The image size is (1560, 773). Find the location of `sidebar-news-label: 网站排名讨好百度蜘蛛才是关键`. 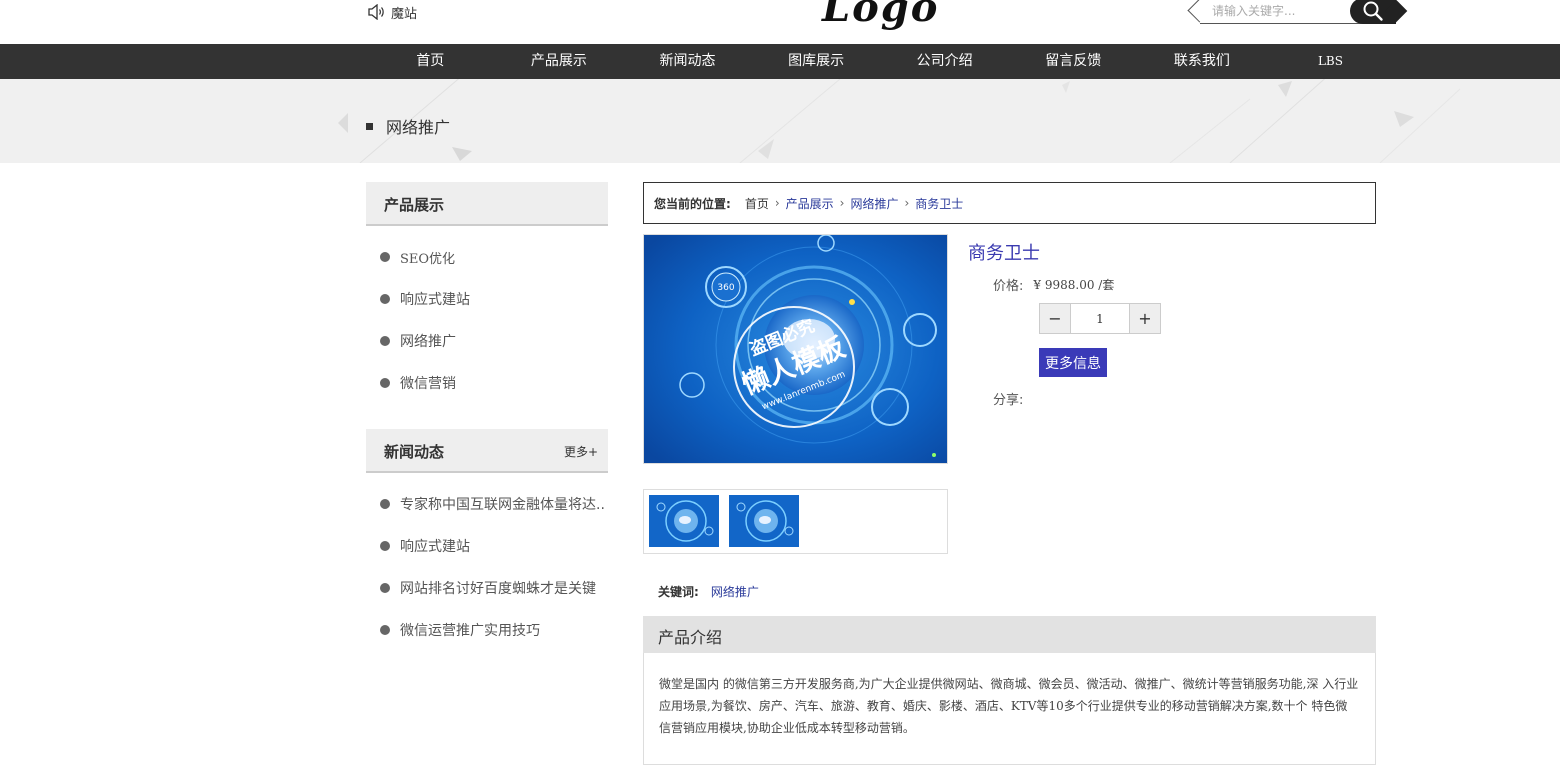

sidebar-news-label: 网站排名讨好百度蜘蛛才是关键 is located at coordinates (498, 589).